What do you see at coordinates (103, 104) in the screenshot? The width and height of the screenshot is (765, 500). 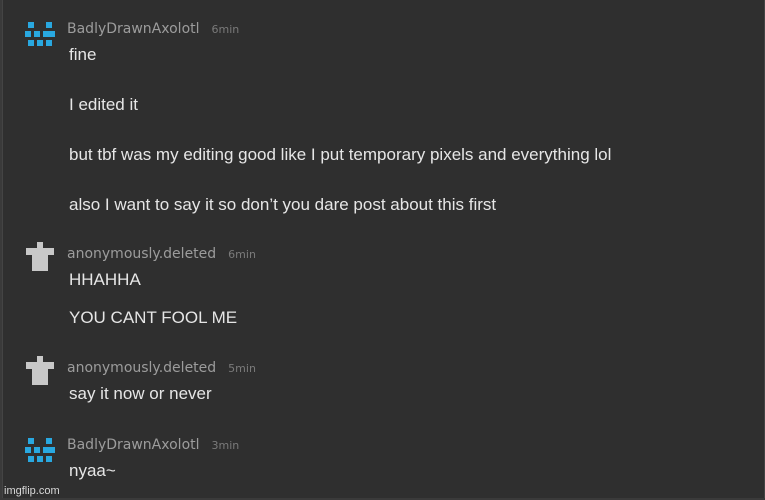 I see `comment-text-line: I edited it` at bounding box center [103, 104].